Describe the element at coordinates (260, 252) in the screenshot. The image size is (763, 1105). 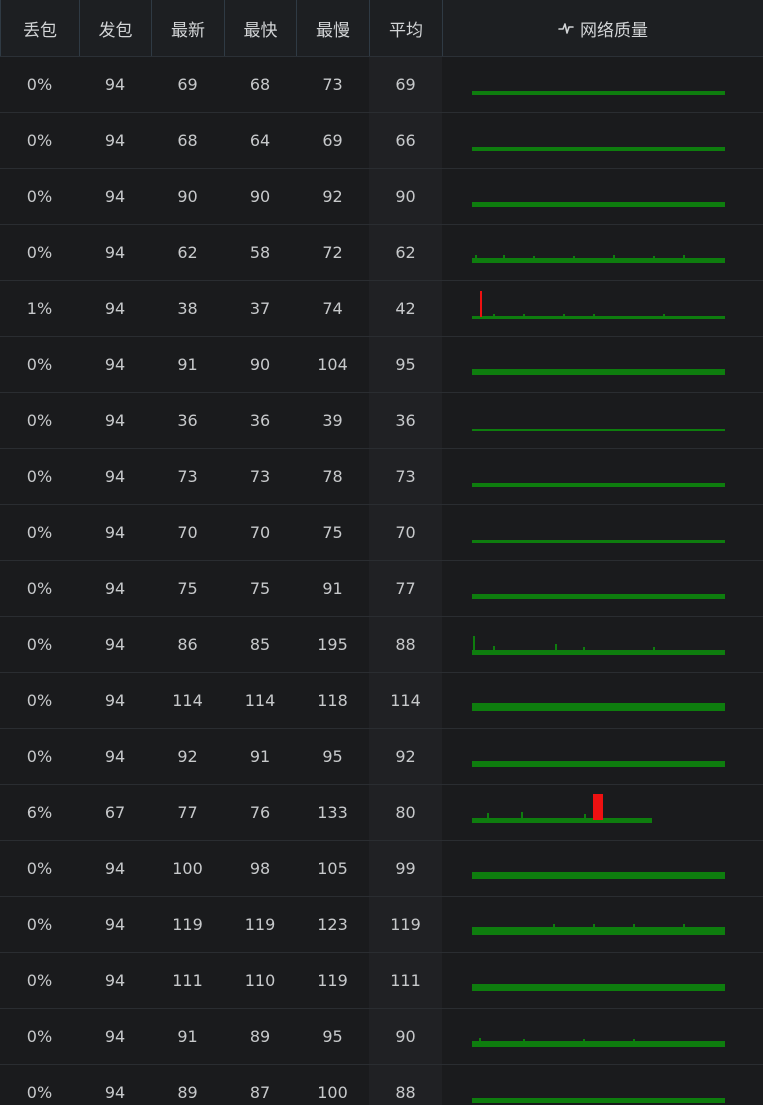
I see `cell-fastest: 58` at that location.